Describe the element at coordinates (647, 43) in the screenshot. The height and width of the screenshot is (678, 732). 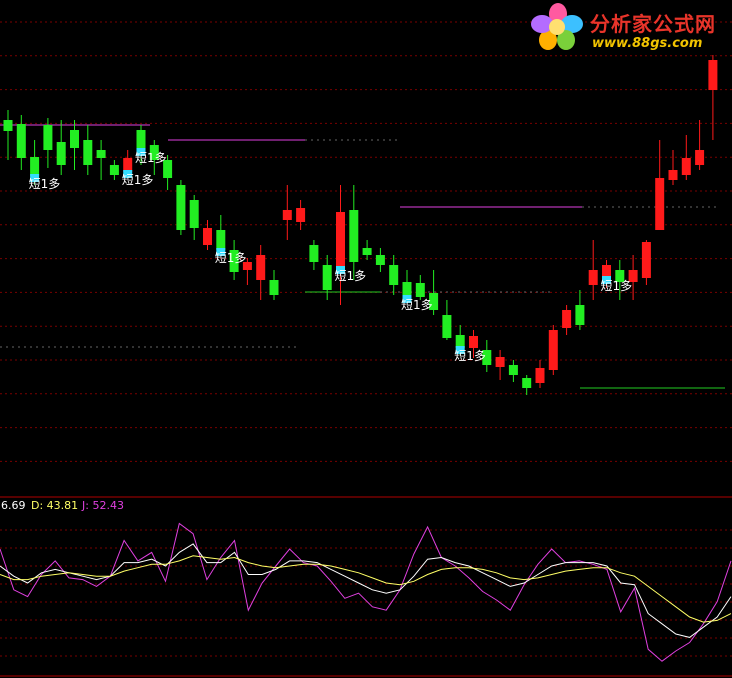
I see `logo-url: www.88gs.com` at that location.